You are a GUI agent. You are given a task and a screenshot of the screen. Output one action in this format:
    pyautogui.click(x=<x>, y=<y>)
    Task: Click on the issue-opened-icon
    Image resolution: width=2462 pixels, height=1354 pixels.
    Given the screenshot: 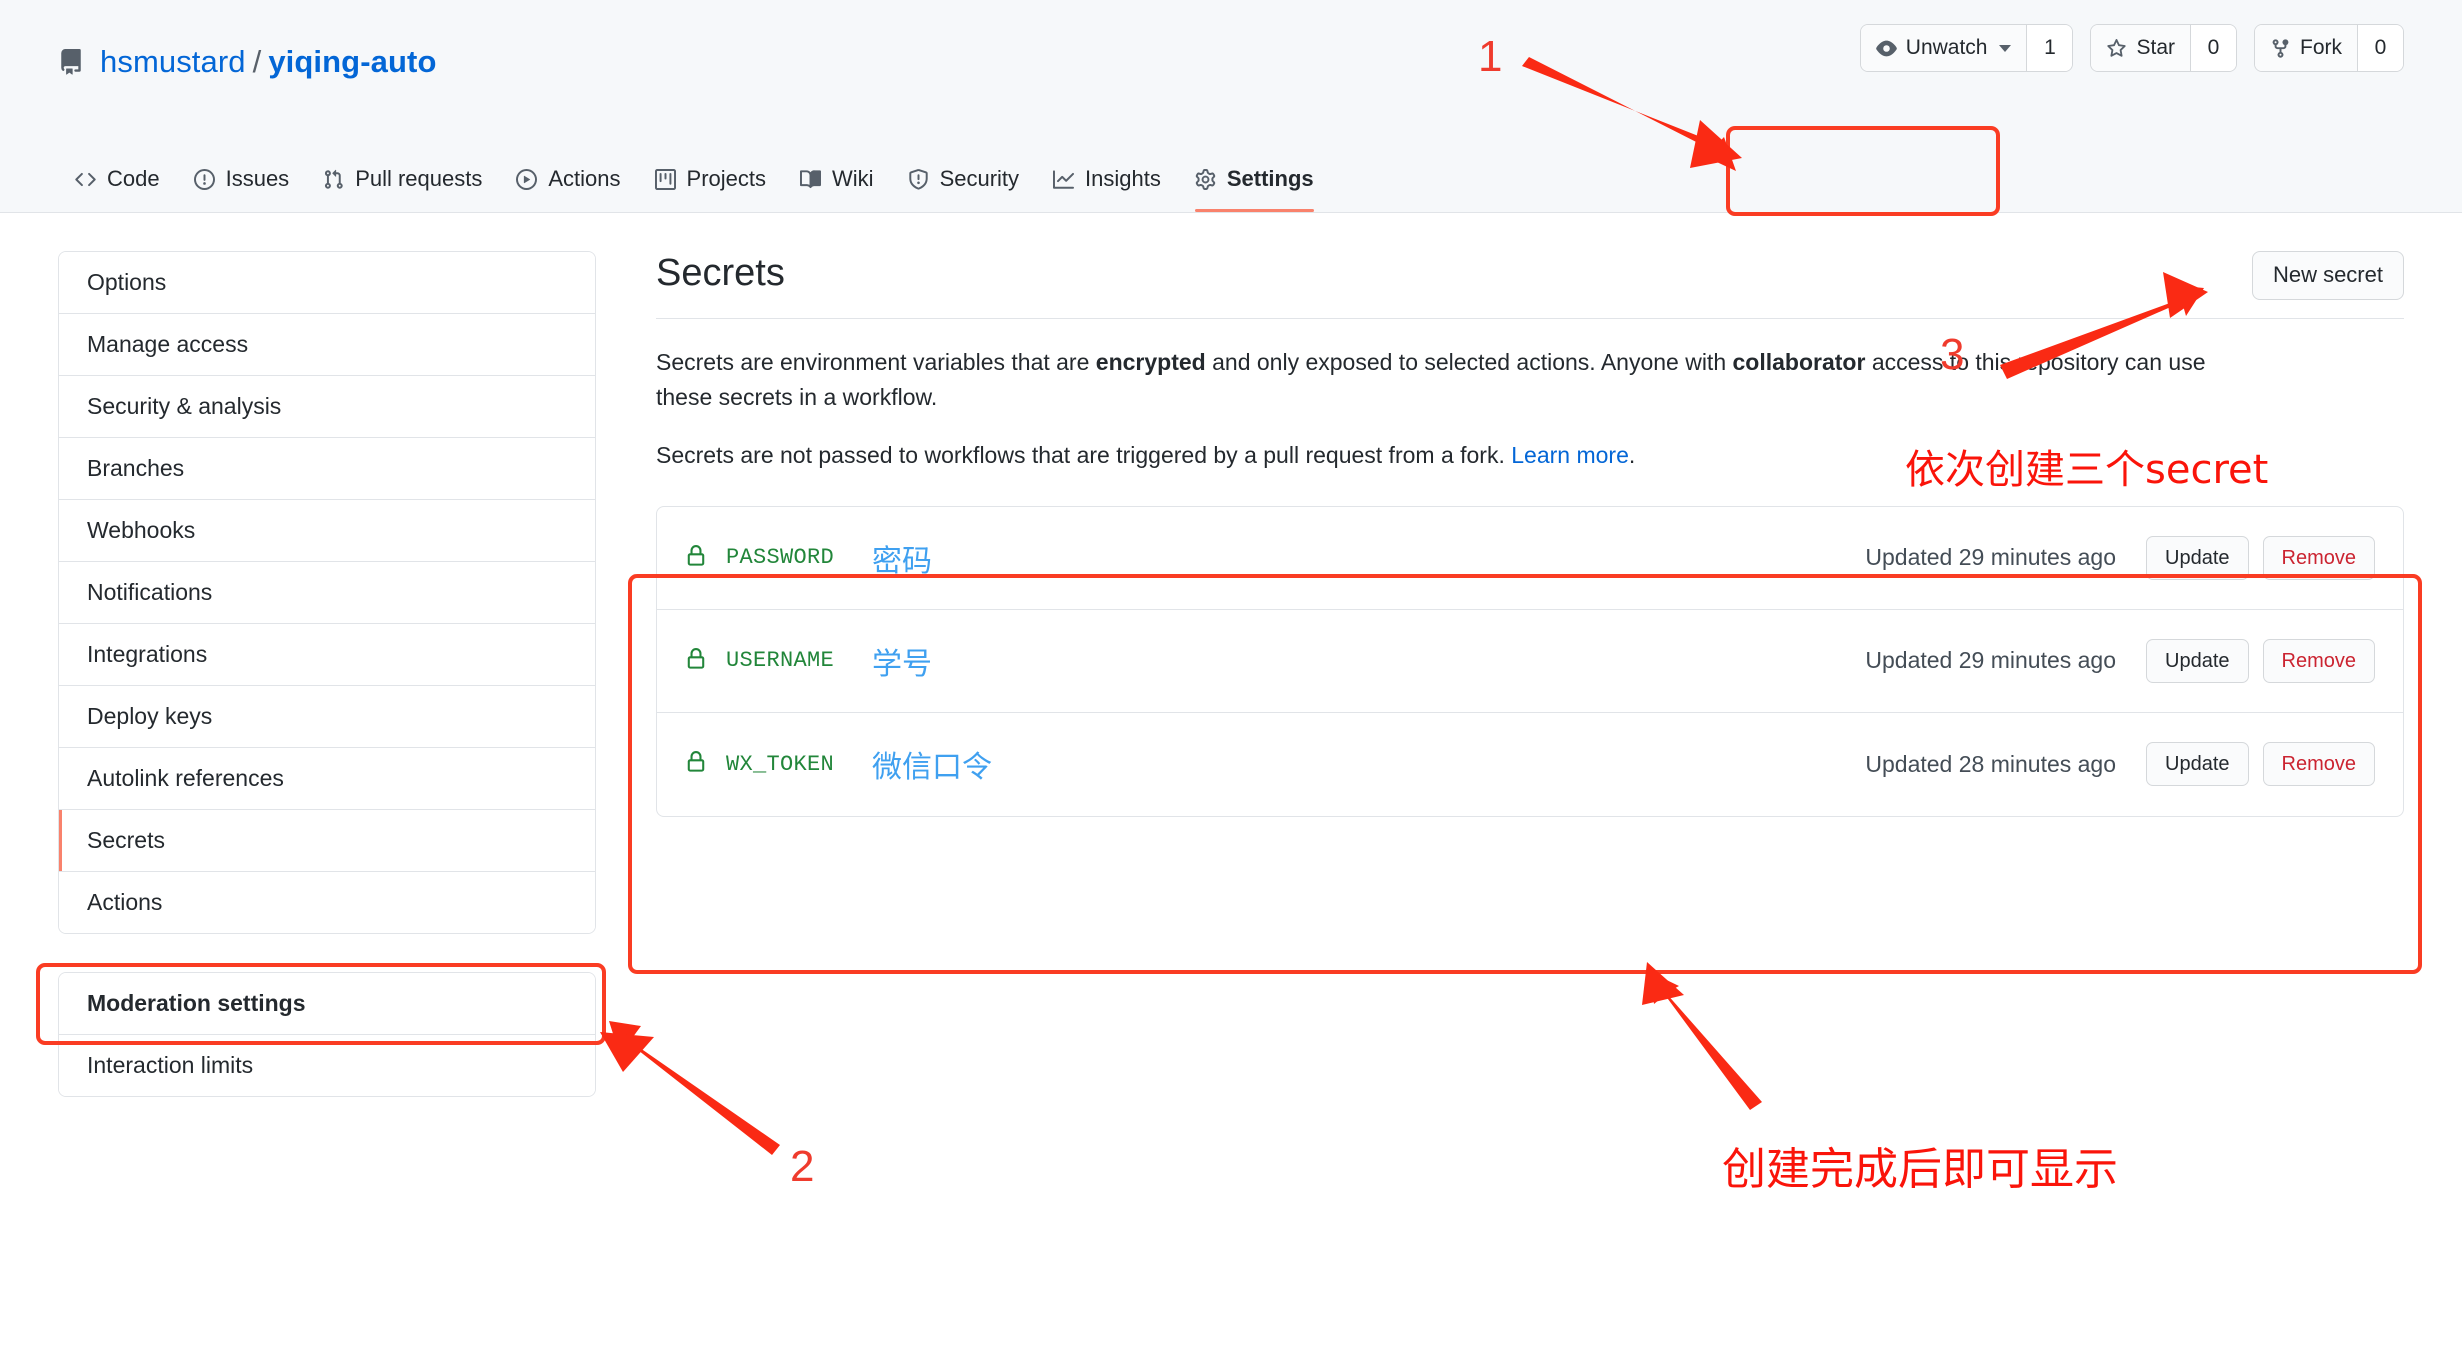 What is the action you would take?
    pyautogui.click(x=204, y=179)
    